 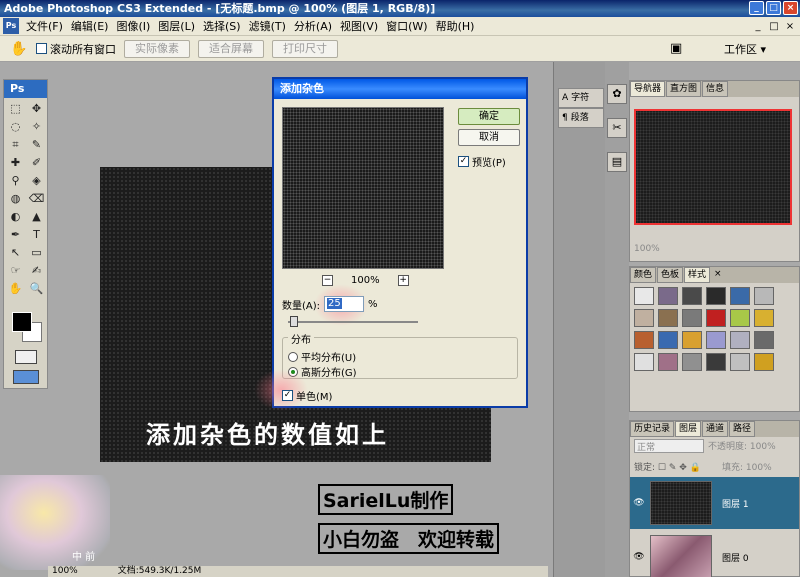 What do you see at coordinates (353, 322) in the screenshot?
I see `amount-slider-track` at bounding box center [353, 322].